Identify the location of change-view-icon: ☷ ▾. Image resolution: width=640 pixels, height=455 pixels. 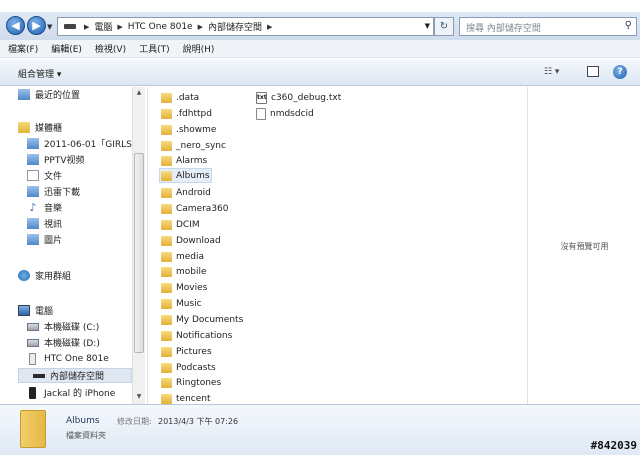
(551, 72).